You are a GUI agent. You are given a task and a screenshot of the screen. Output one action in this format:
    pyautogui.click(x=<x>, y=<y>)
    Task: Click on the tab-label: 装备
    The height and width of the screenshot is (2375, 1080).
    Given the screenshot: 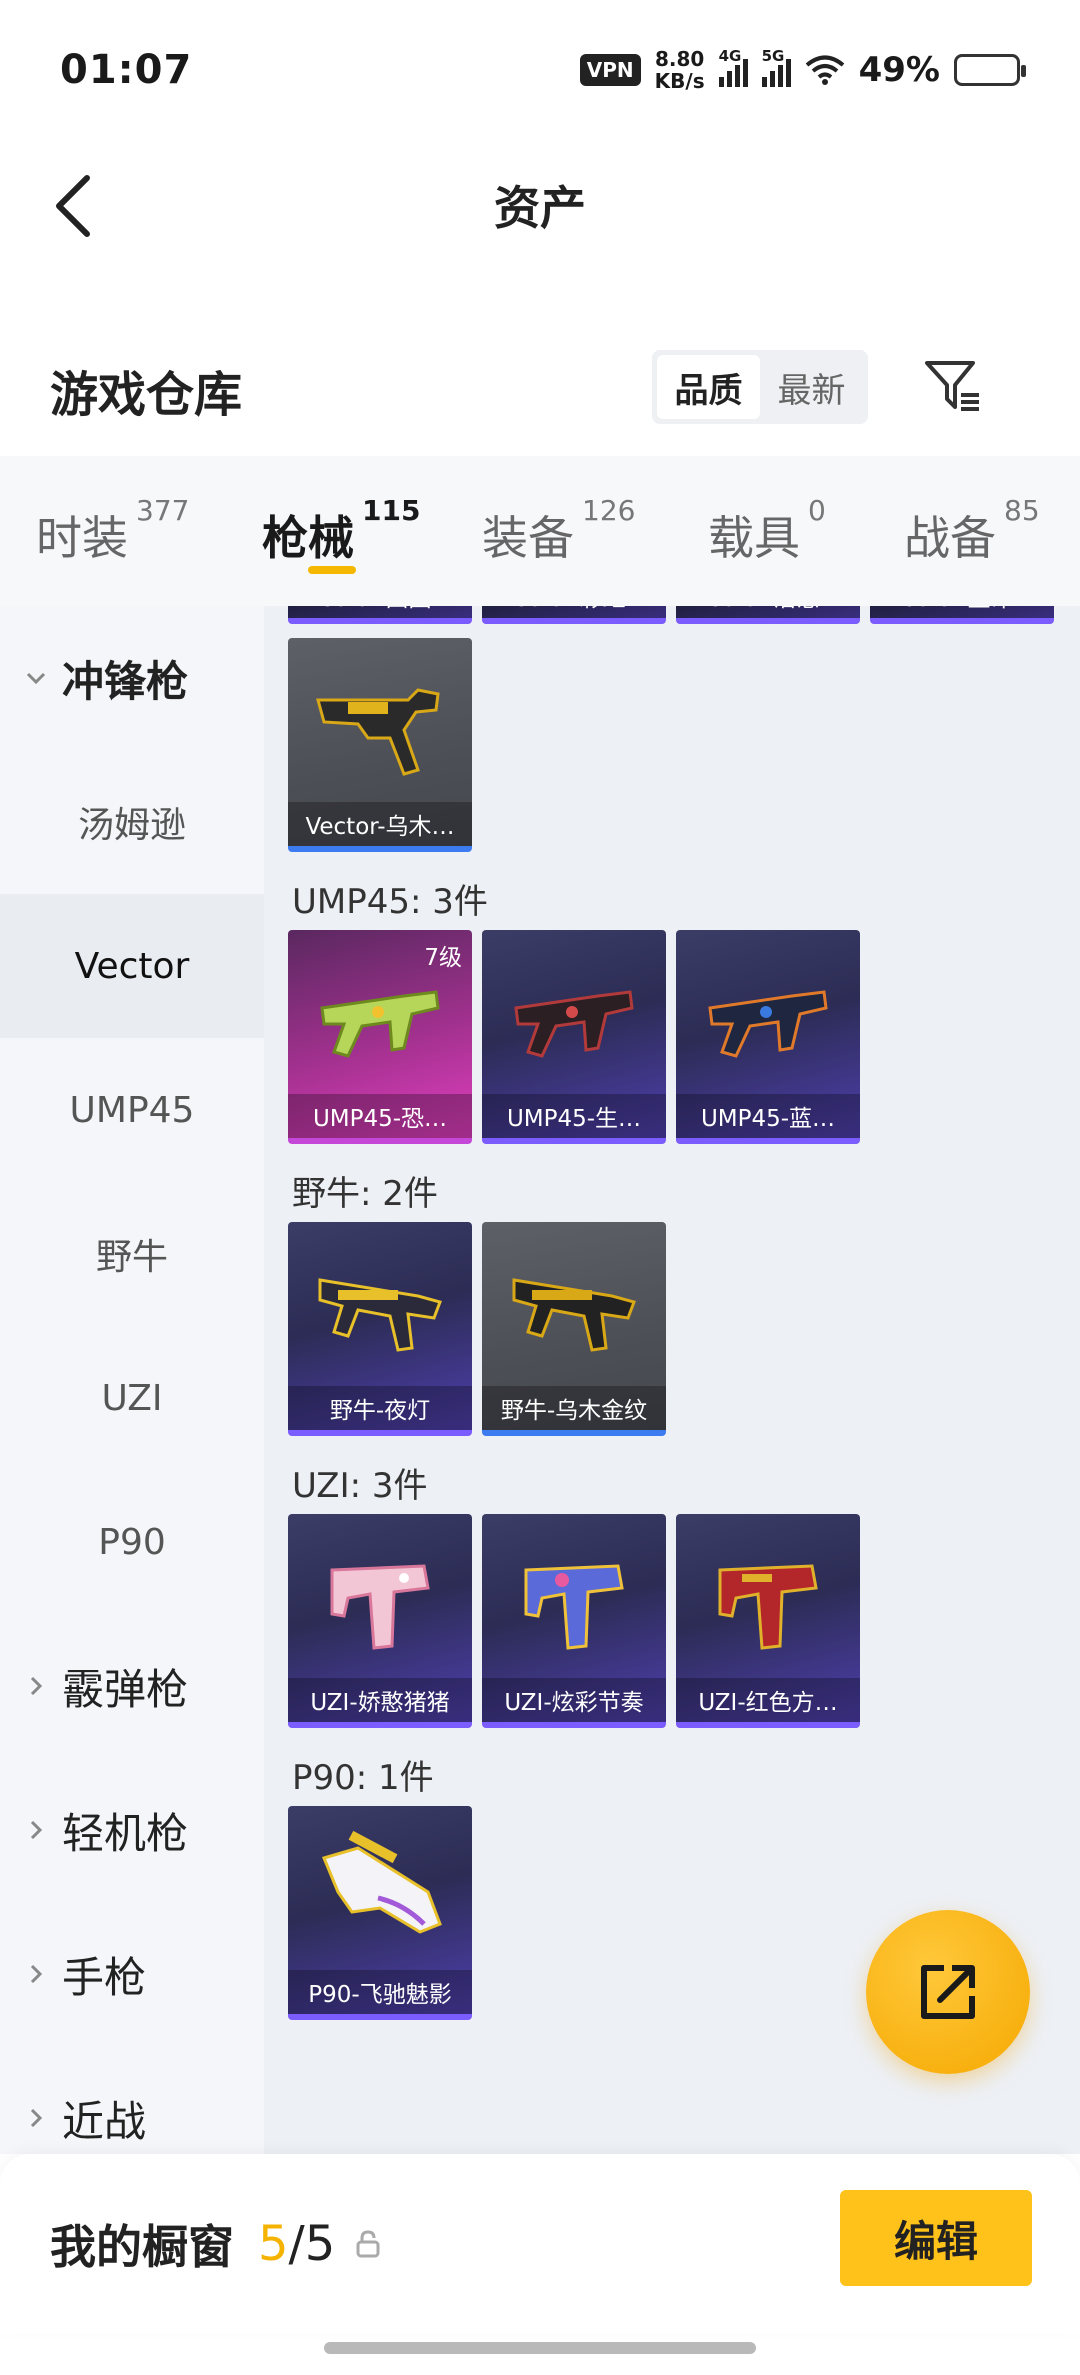 What is the action you would take?
    pyautogui.click(x=528, y=538)
    